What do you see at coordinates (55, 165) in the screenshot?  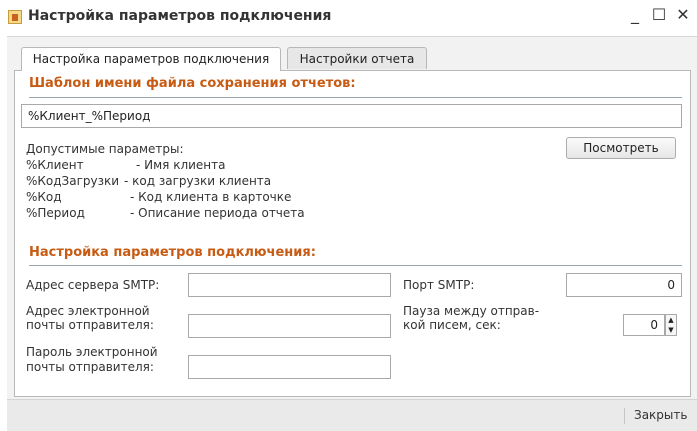 I see `param-name: %Клиент` at bounding box center [55, 165].